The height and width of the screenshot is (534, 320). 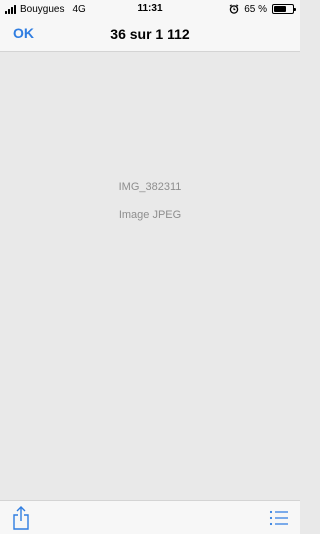 I want to click on status-right: 65 %, so click(x=262, y=9).